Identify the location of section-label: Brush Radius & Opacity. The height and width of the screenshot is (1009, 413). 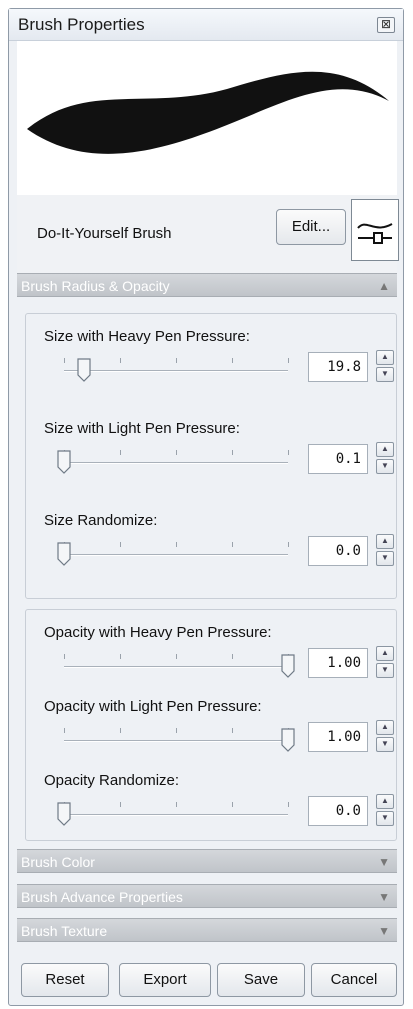
(95, 286).